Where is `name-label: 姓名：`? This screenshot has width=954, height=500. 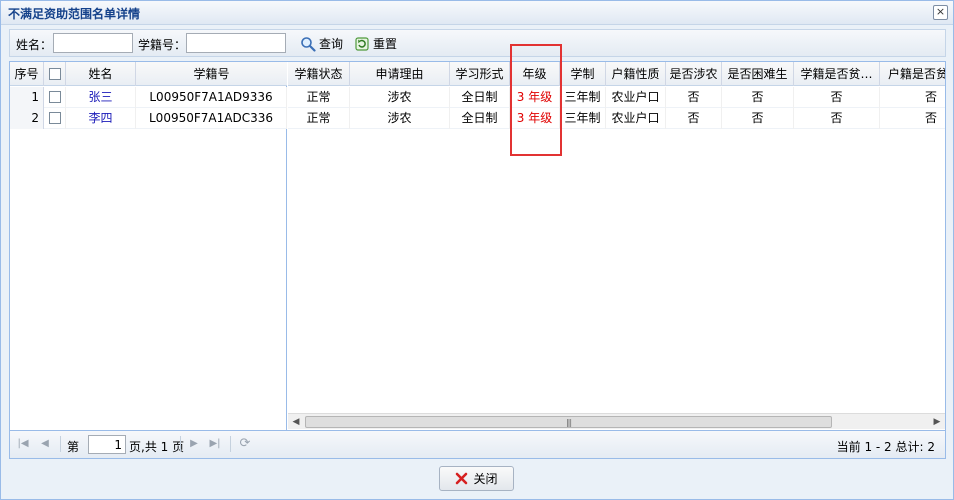
name-label: 姓名： is located at coordinates (34, 45).